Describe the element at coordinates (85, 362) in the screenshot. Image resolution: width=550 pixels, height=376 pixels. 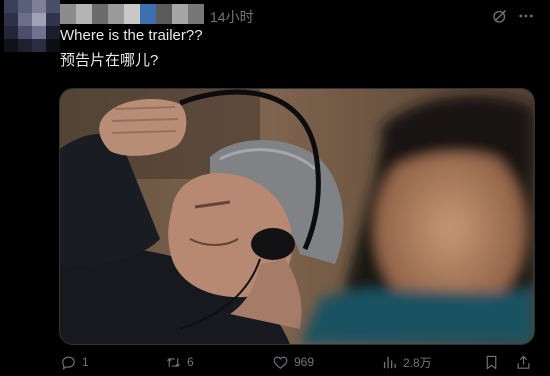
I see `reply-count: 1` at that location.